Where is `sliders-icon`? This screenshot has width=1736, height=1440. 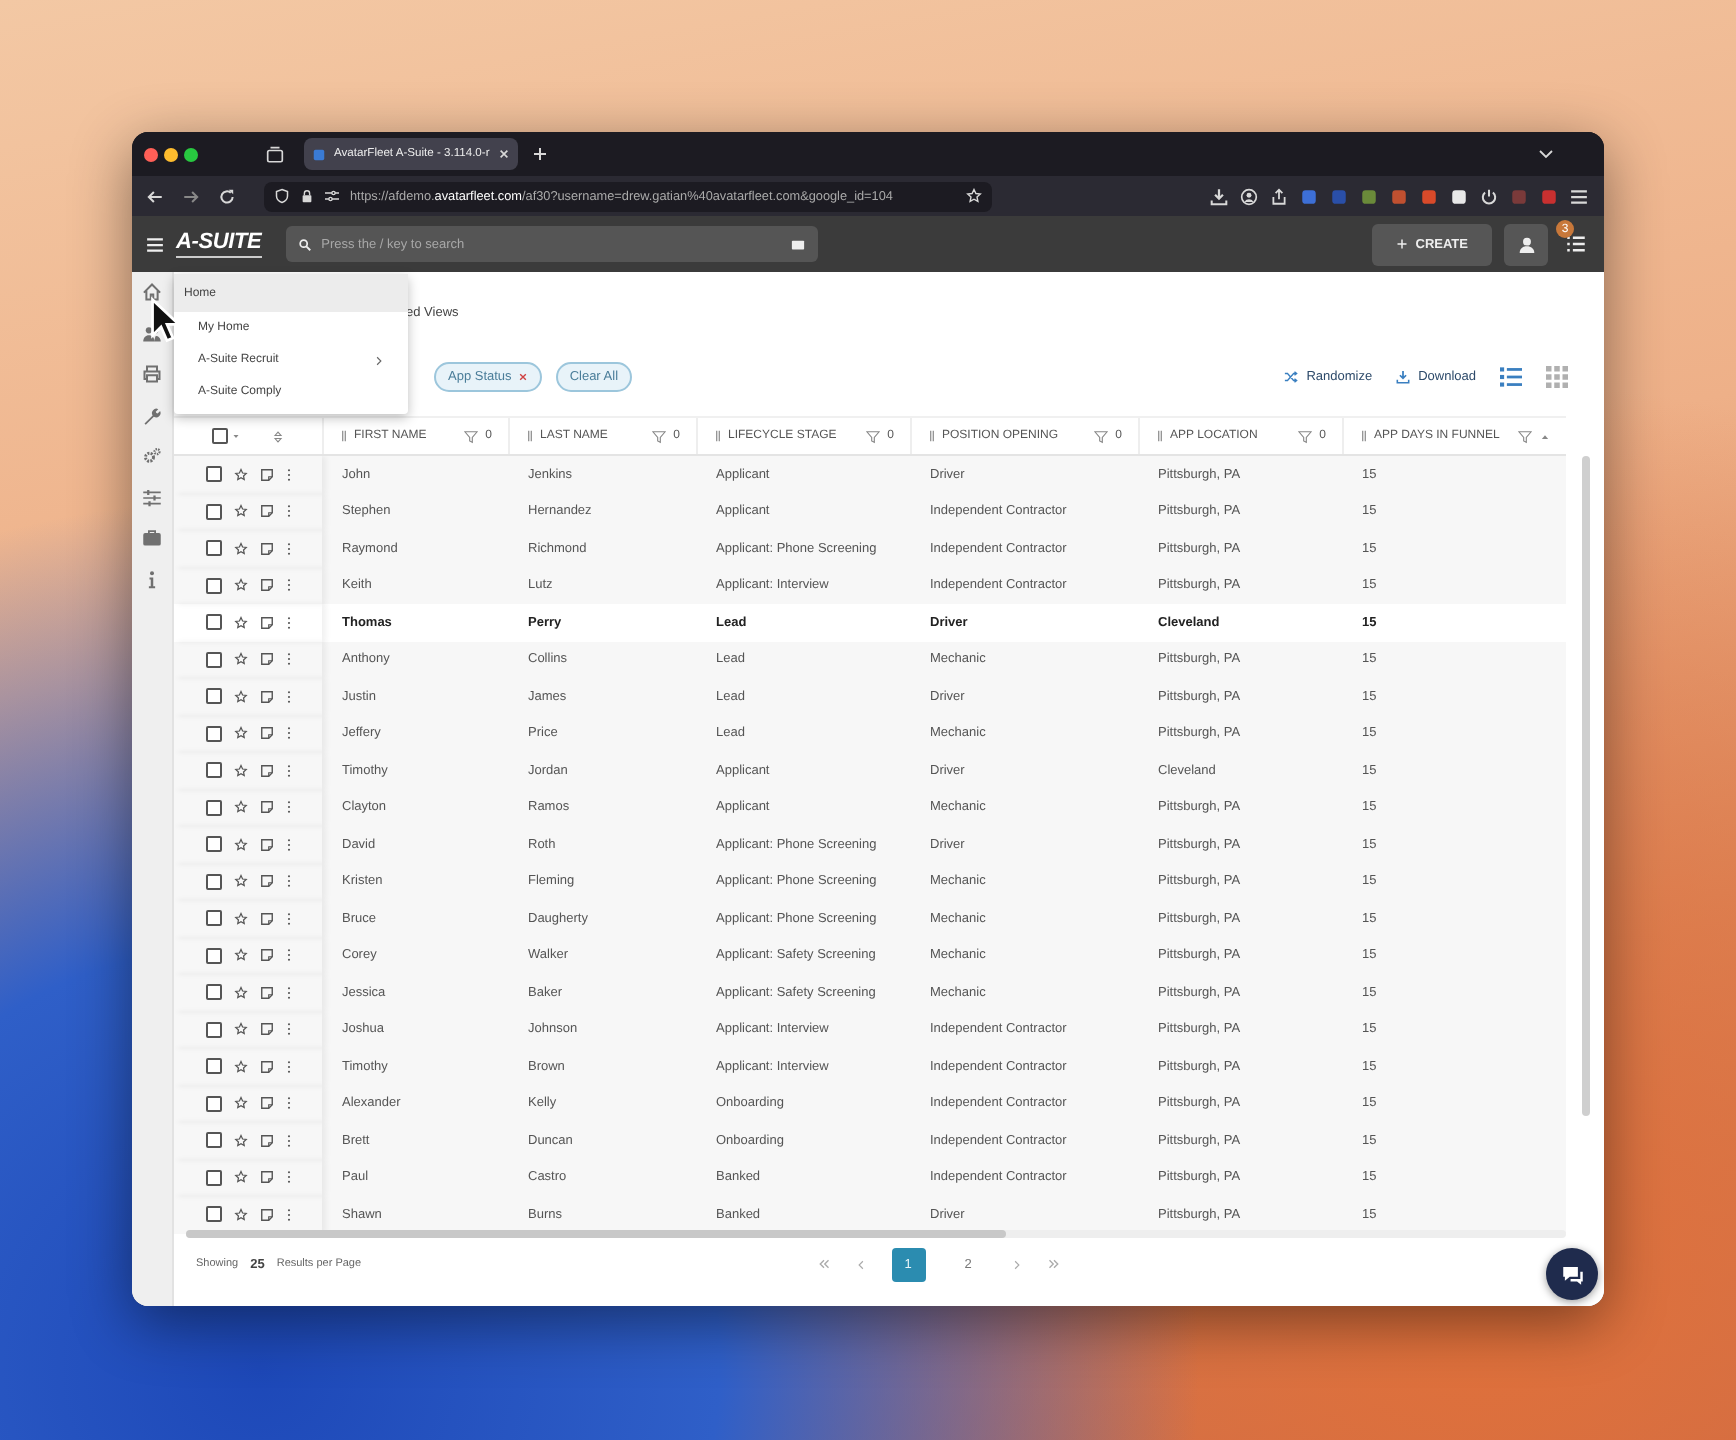
sliders-icon is located at coordinates (152, 497).